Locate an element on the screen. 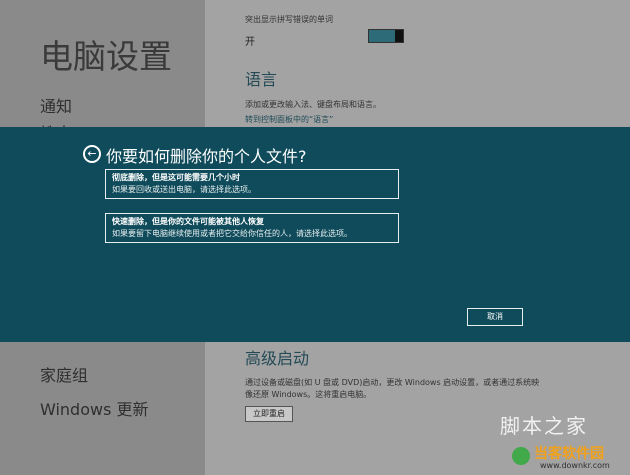 Image resolution: width=630 pixels, height=475 pixels. advanced-startup-desc-line2: 像还原 Windows。这将重启电脑。 is located at coordinates (308, 394).